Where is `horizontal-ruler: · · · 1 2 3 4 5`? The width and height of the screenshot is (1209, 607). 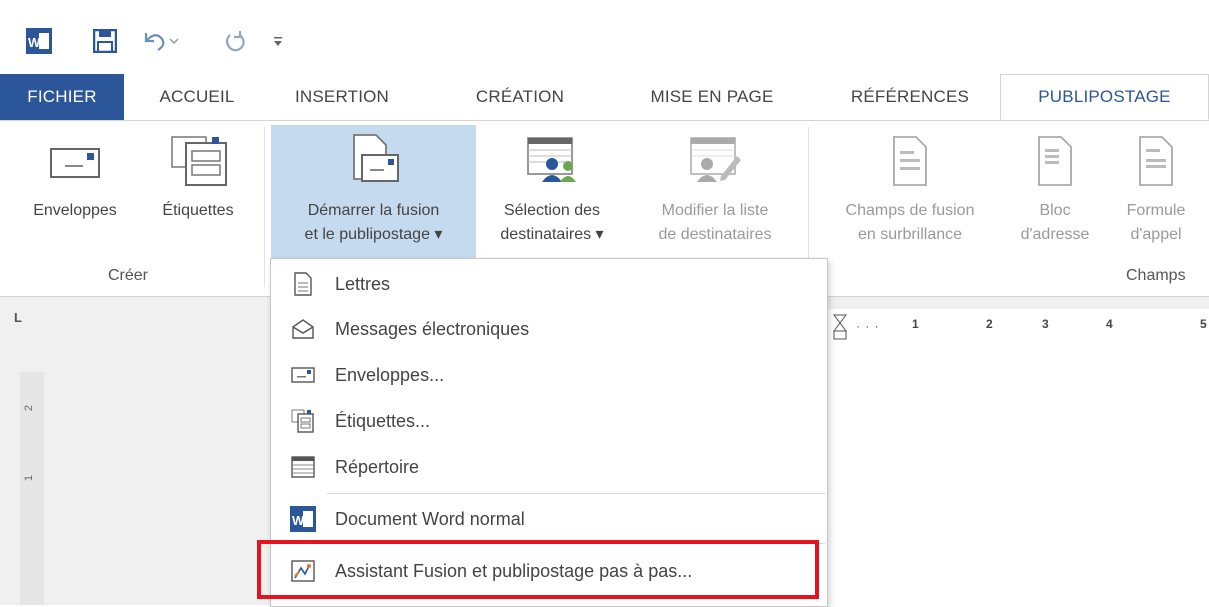
horizontal-ruler: · · · 1 2 3 4 5 is located at coordinates (1017, 327).